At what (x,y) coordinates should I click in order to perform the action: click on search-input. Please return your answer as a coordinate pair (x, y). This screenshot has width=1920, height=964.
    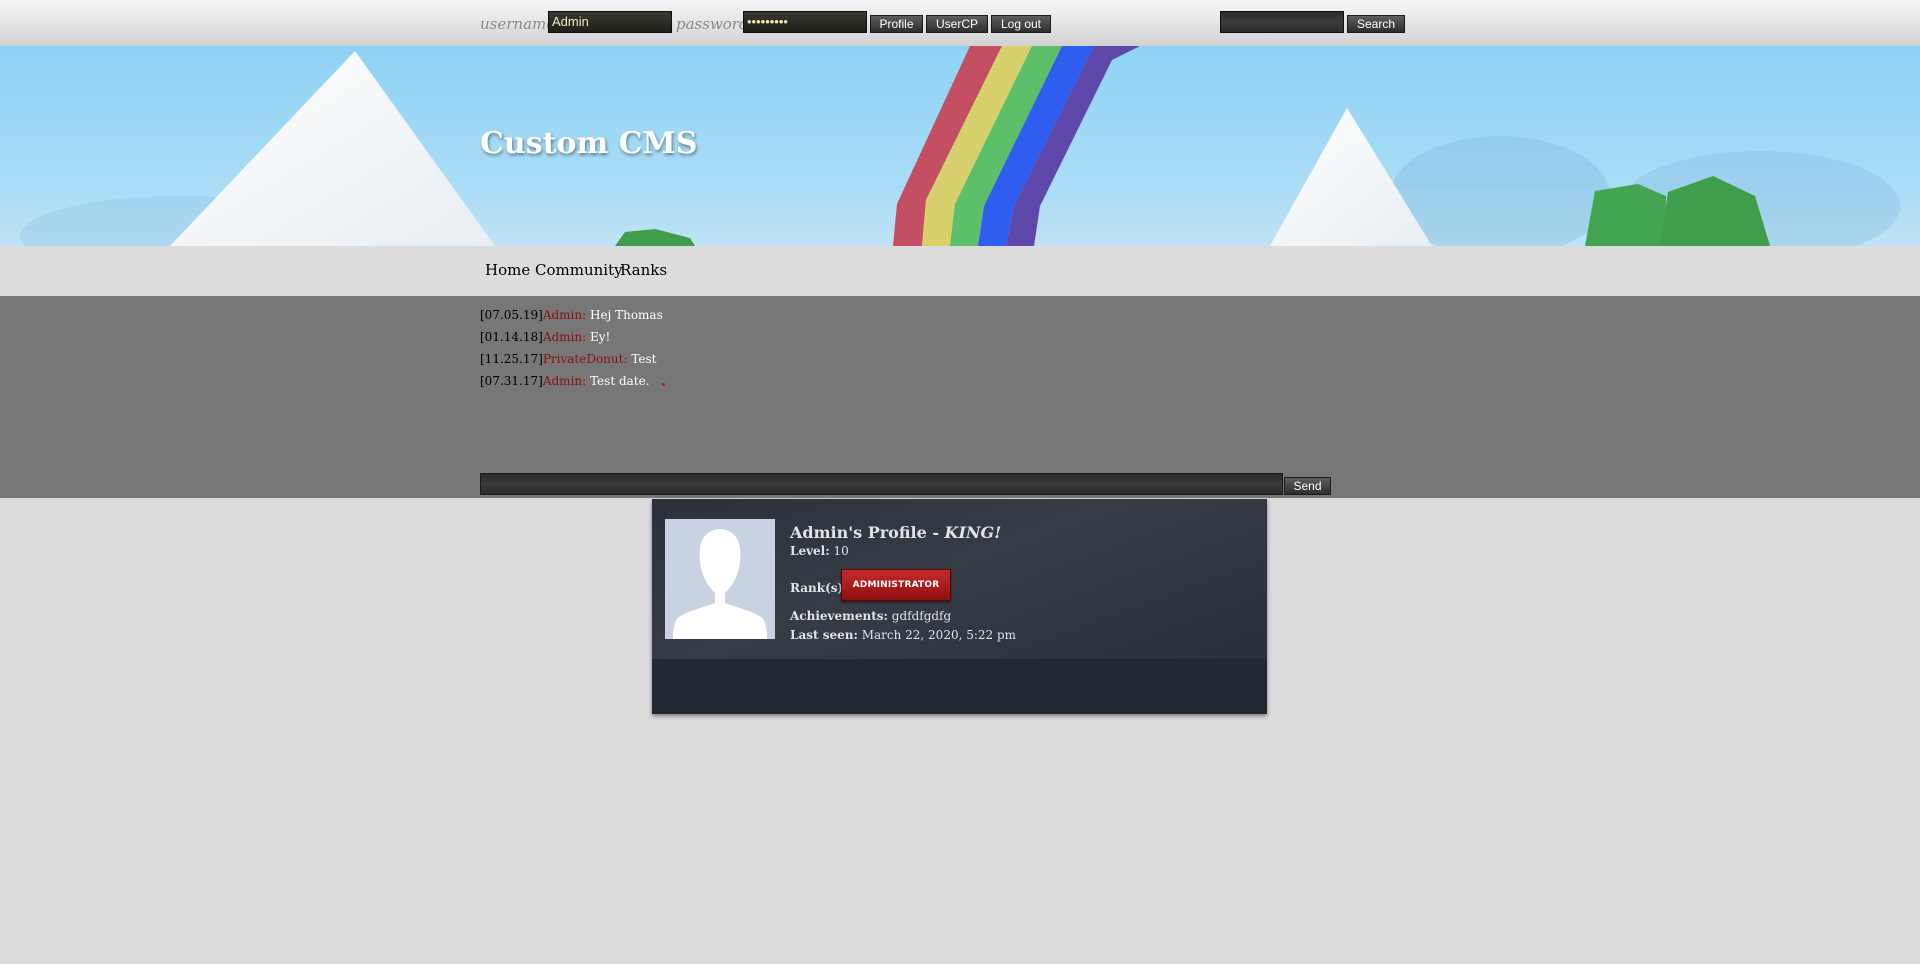
    Looking at the image, I should click on (1282, 22).